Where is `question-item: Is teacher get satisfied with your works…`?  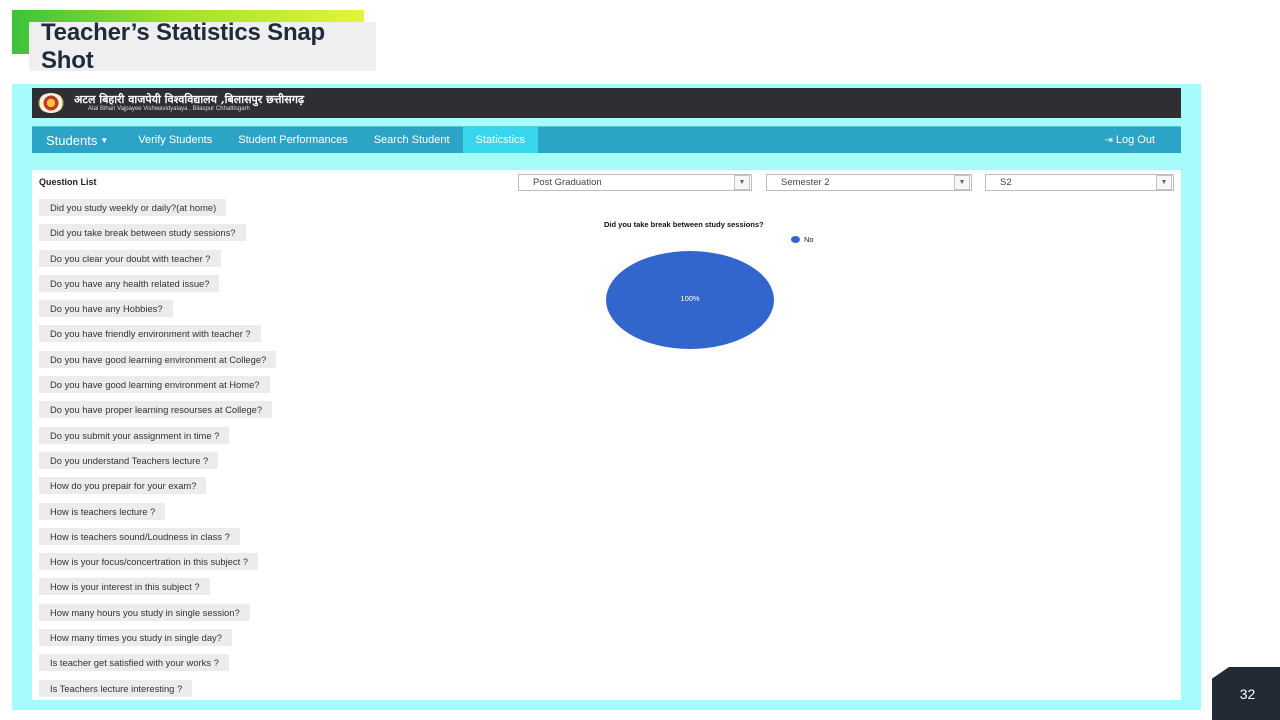
question-item: Is teacher get satisfied with your works… is located at coordinates (134, 663).